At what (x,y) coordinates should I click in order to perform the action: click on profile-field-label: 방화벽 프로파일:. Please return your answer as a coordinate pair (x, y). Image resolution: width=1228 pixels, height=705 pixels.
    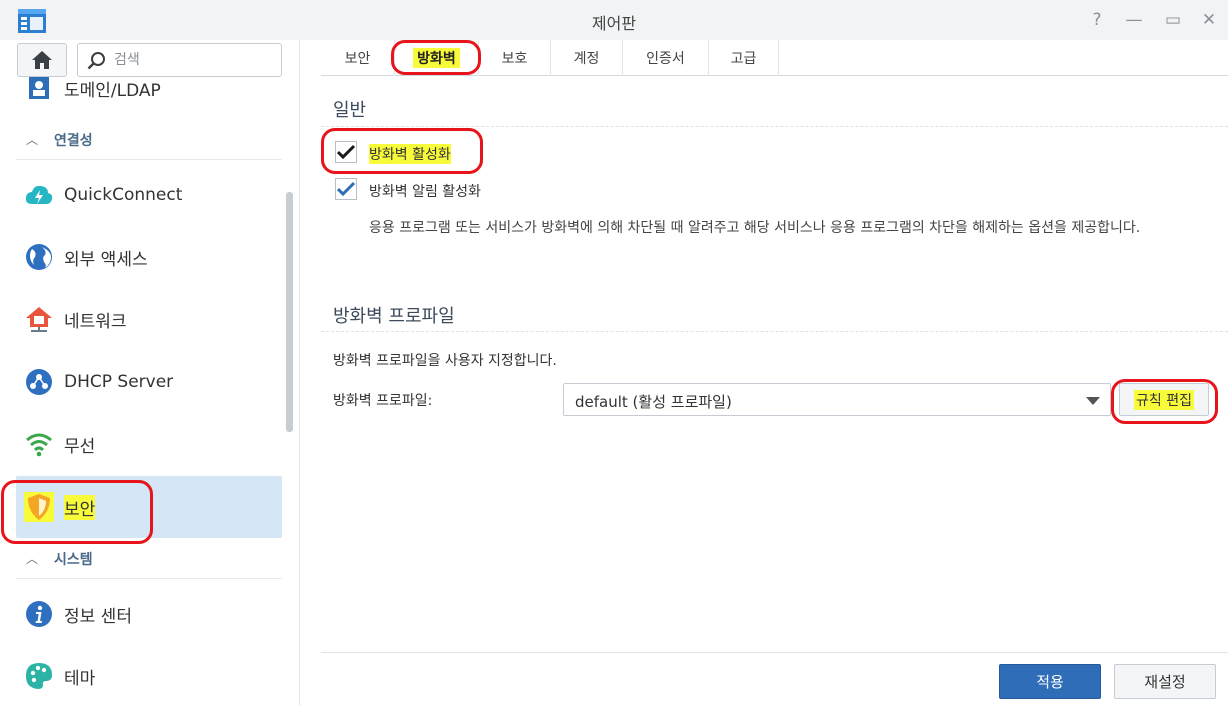
    Looking at the image, I should click on (383, 401).